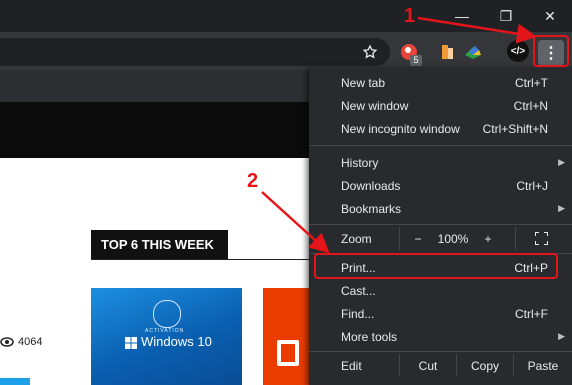 The width and height of the screenshot is (572, 385). I want to click on step-2-label: 2, so click(253, 181).